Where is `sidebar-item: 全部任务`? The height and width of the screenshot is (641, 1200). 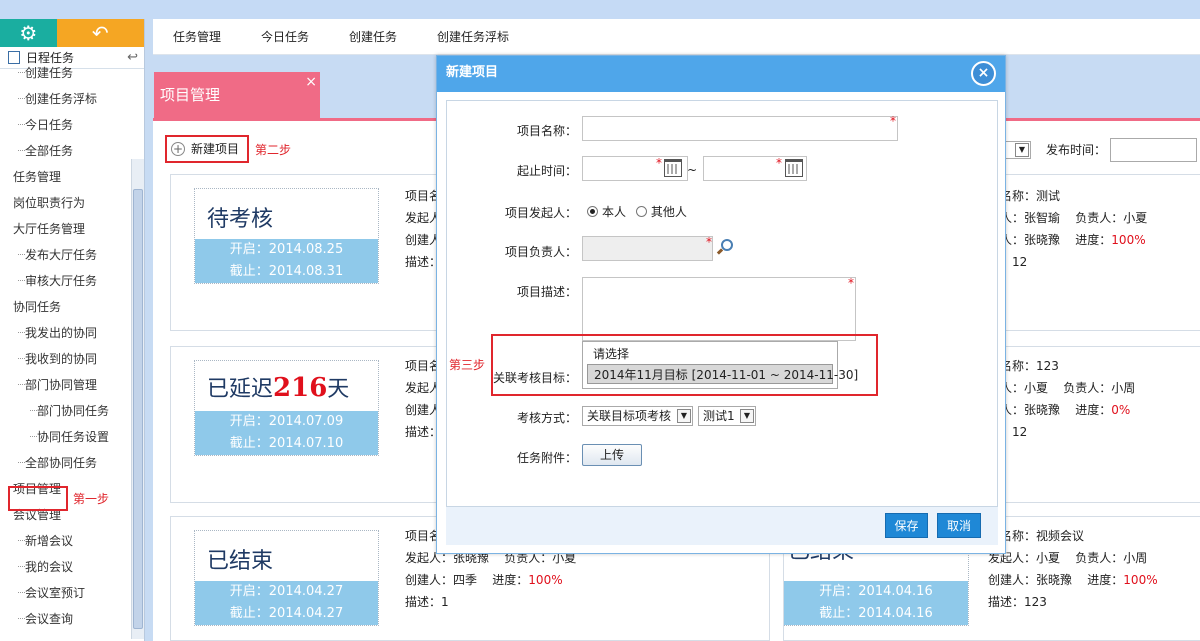
sidebar-item: 全部任务 is located at coordinates (72, 151).